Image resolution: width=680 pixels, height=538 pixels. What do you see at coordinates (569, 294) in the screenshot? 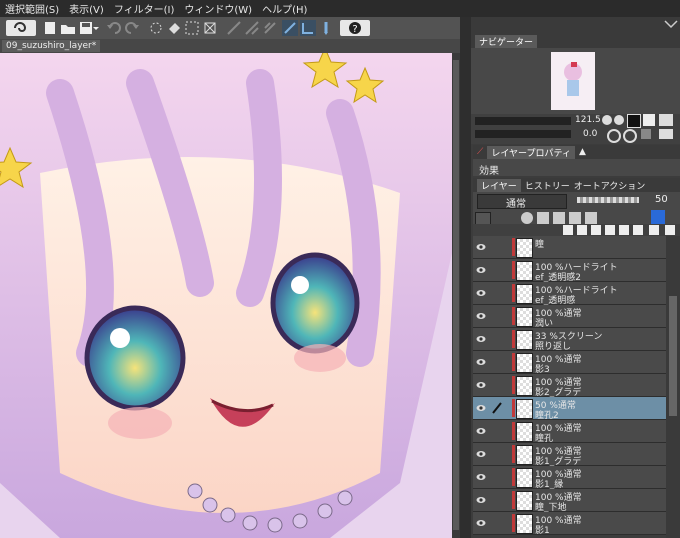
I see `layer-row: 100 %ハードライト ef_透明感` at bounding box center [569, 294].